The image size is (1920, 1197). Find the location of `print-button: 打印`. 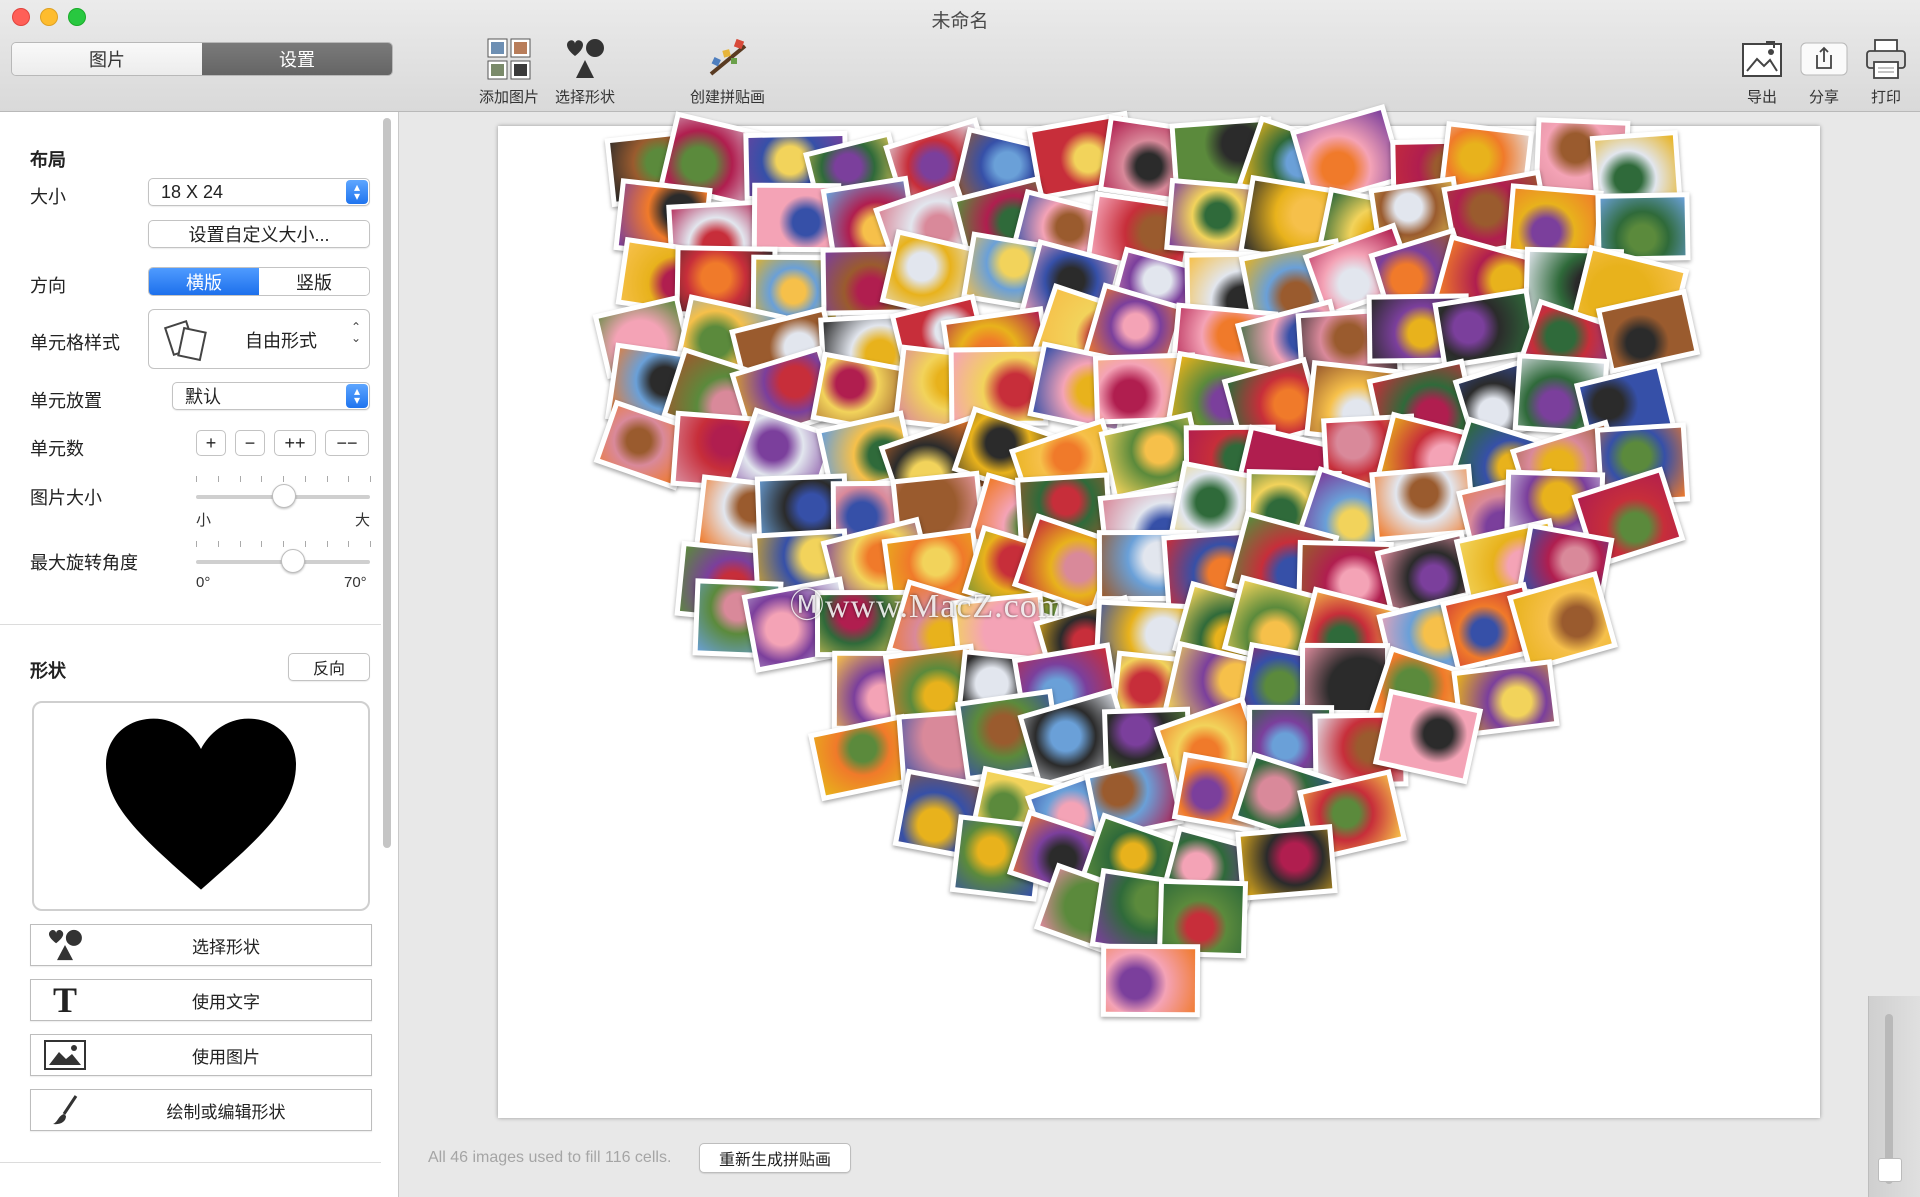

print-button: 打印 is located at coordinates (1886, 71).